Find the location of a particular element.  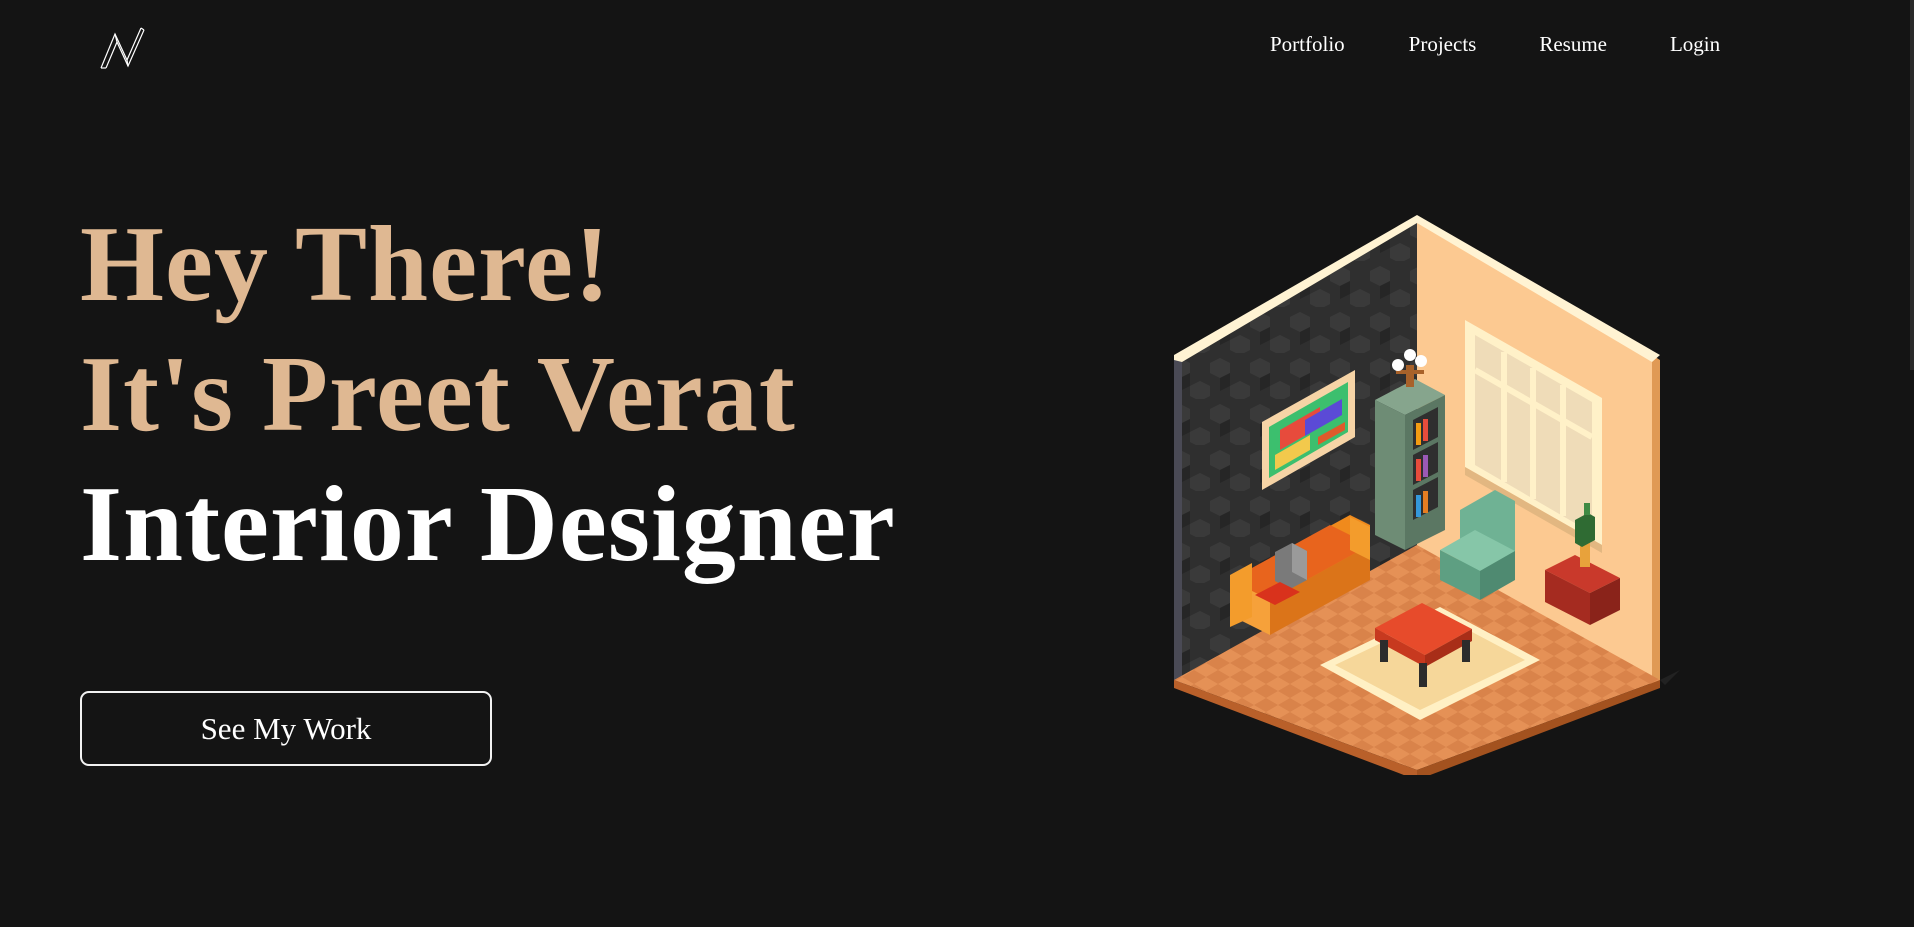

nav-resume-link: Resume is located at coordinates (1573, 44).